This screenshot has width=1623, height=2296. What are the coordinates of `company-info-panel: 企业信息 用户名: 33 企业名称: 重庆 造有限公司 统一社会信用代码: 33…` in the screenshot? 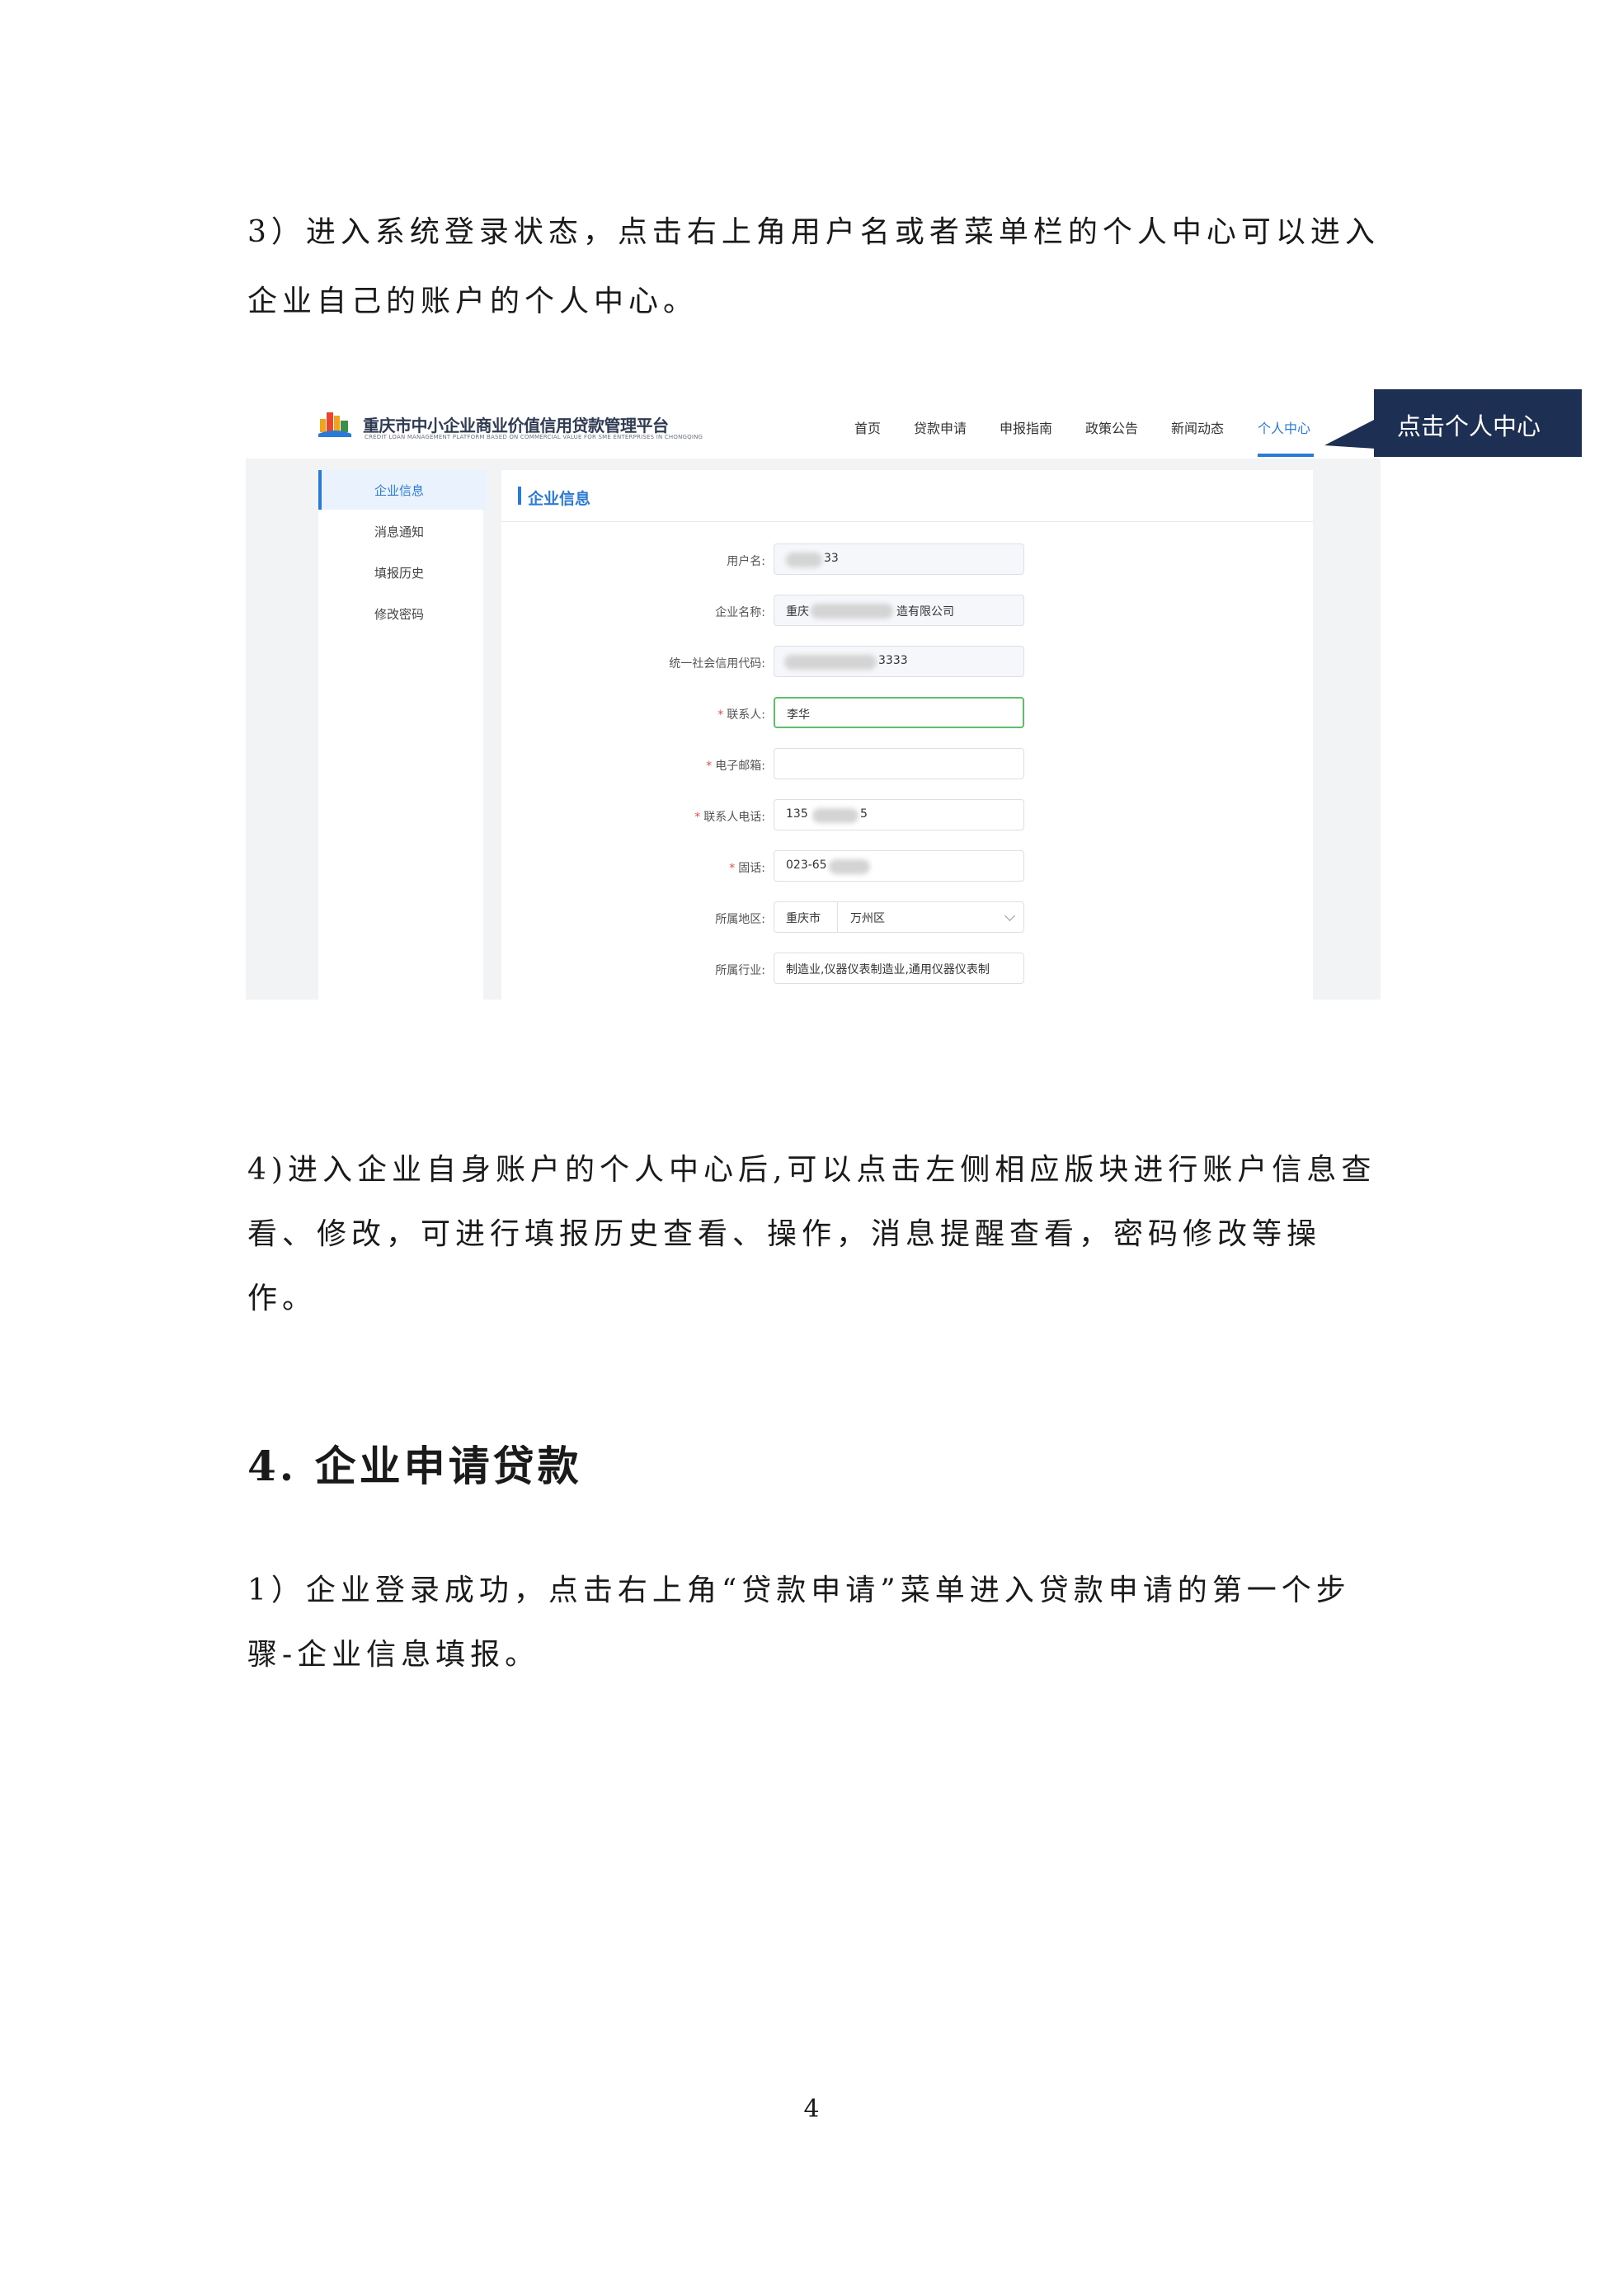 It's located at (907, 735).